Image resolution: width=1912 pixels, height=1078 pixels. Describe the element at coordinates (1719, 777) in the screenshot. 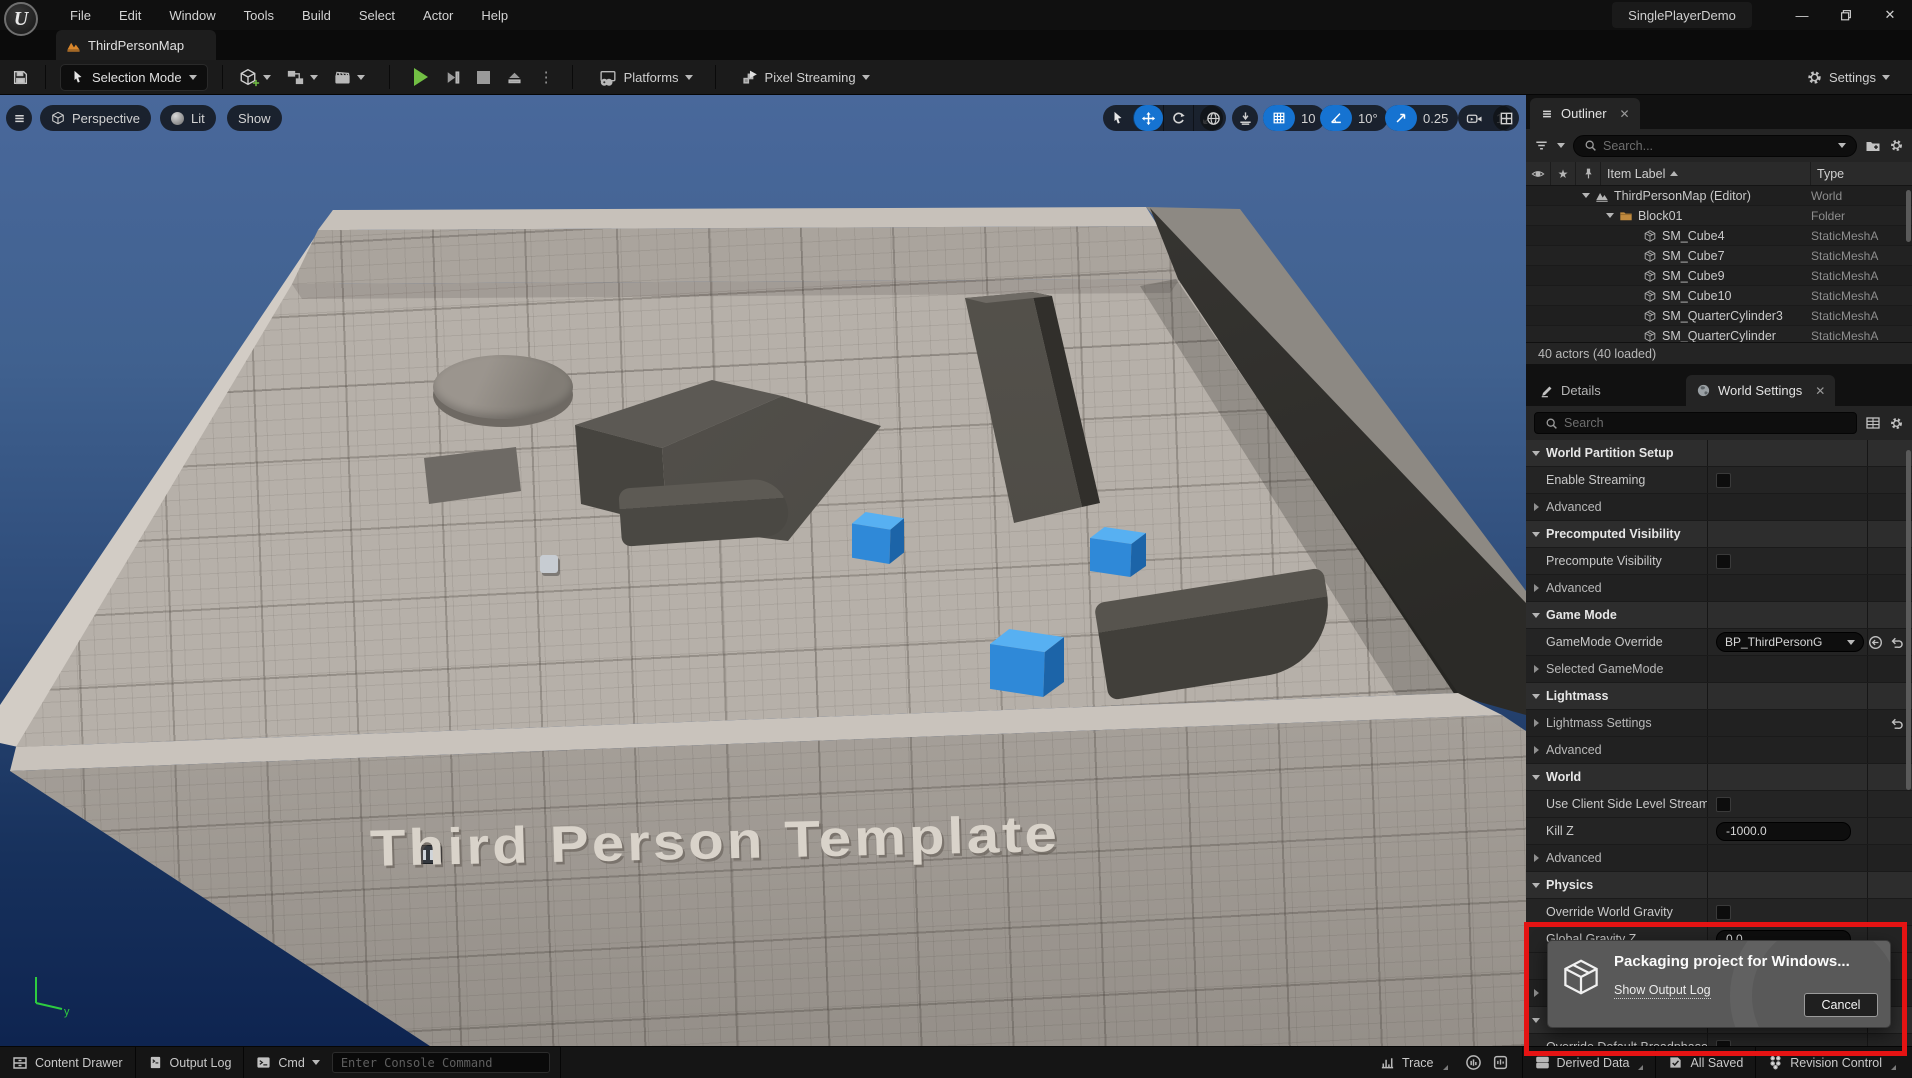

I see `section-header-row: World` at that location.